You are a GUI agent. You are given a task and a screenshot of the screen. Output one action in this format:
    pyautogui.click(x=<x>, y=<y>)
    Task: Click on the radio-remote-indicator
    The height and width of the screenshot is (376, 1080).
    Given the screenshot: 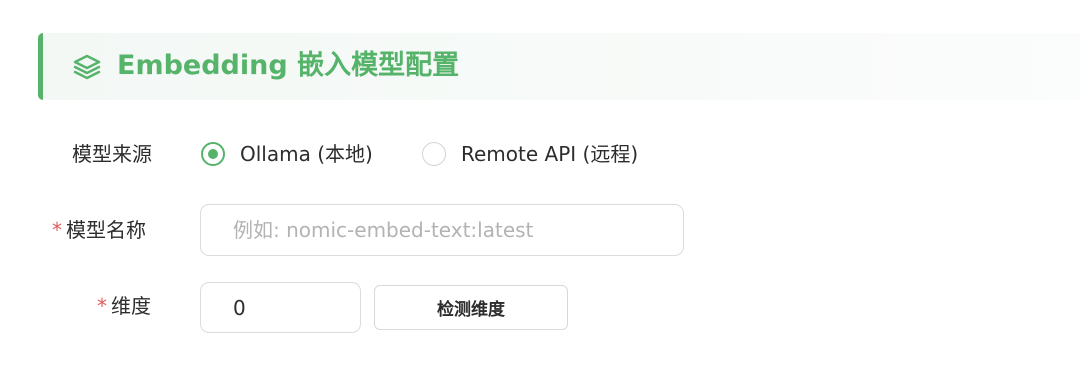 What is the action you would take?
    pyautogui.click(x=434, y=154)
    